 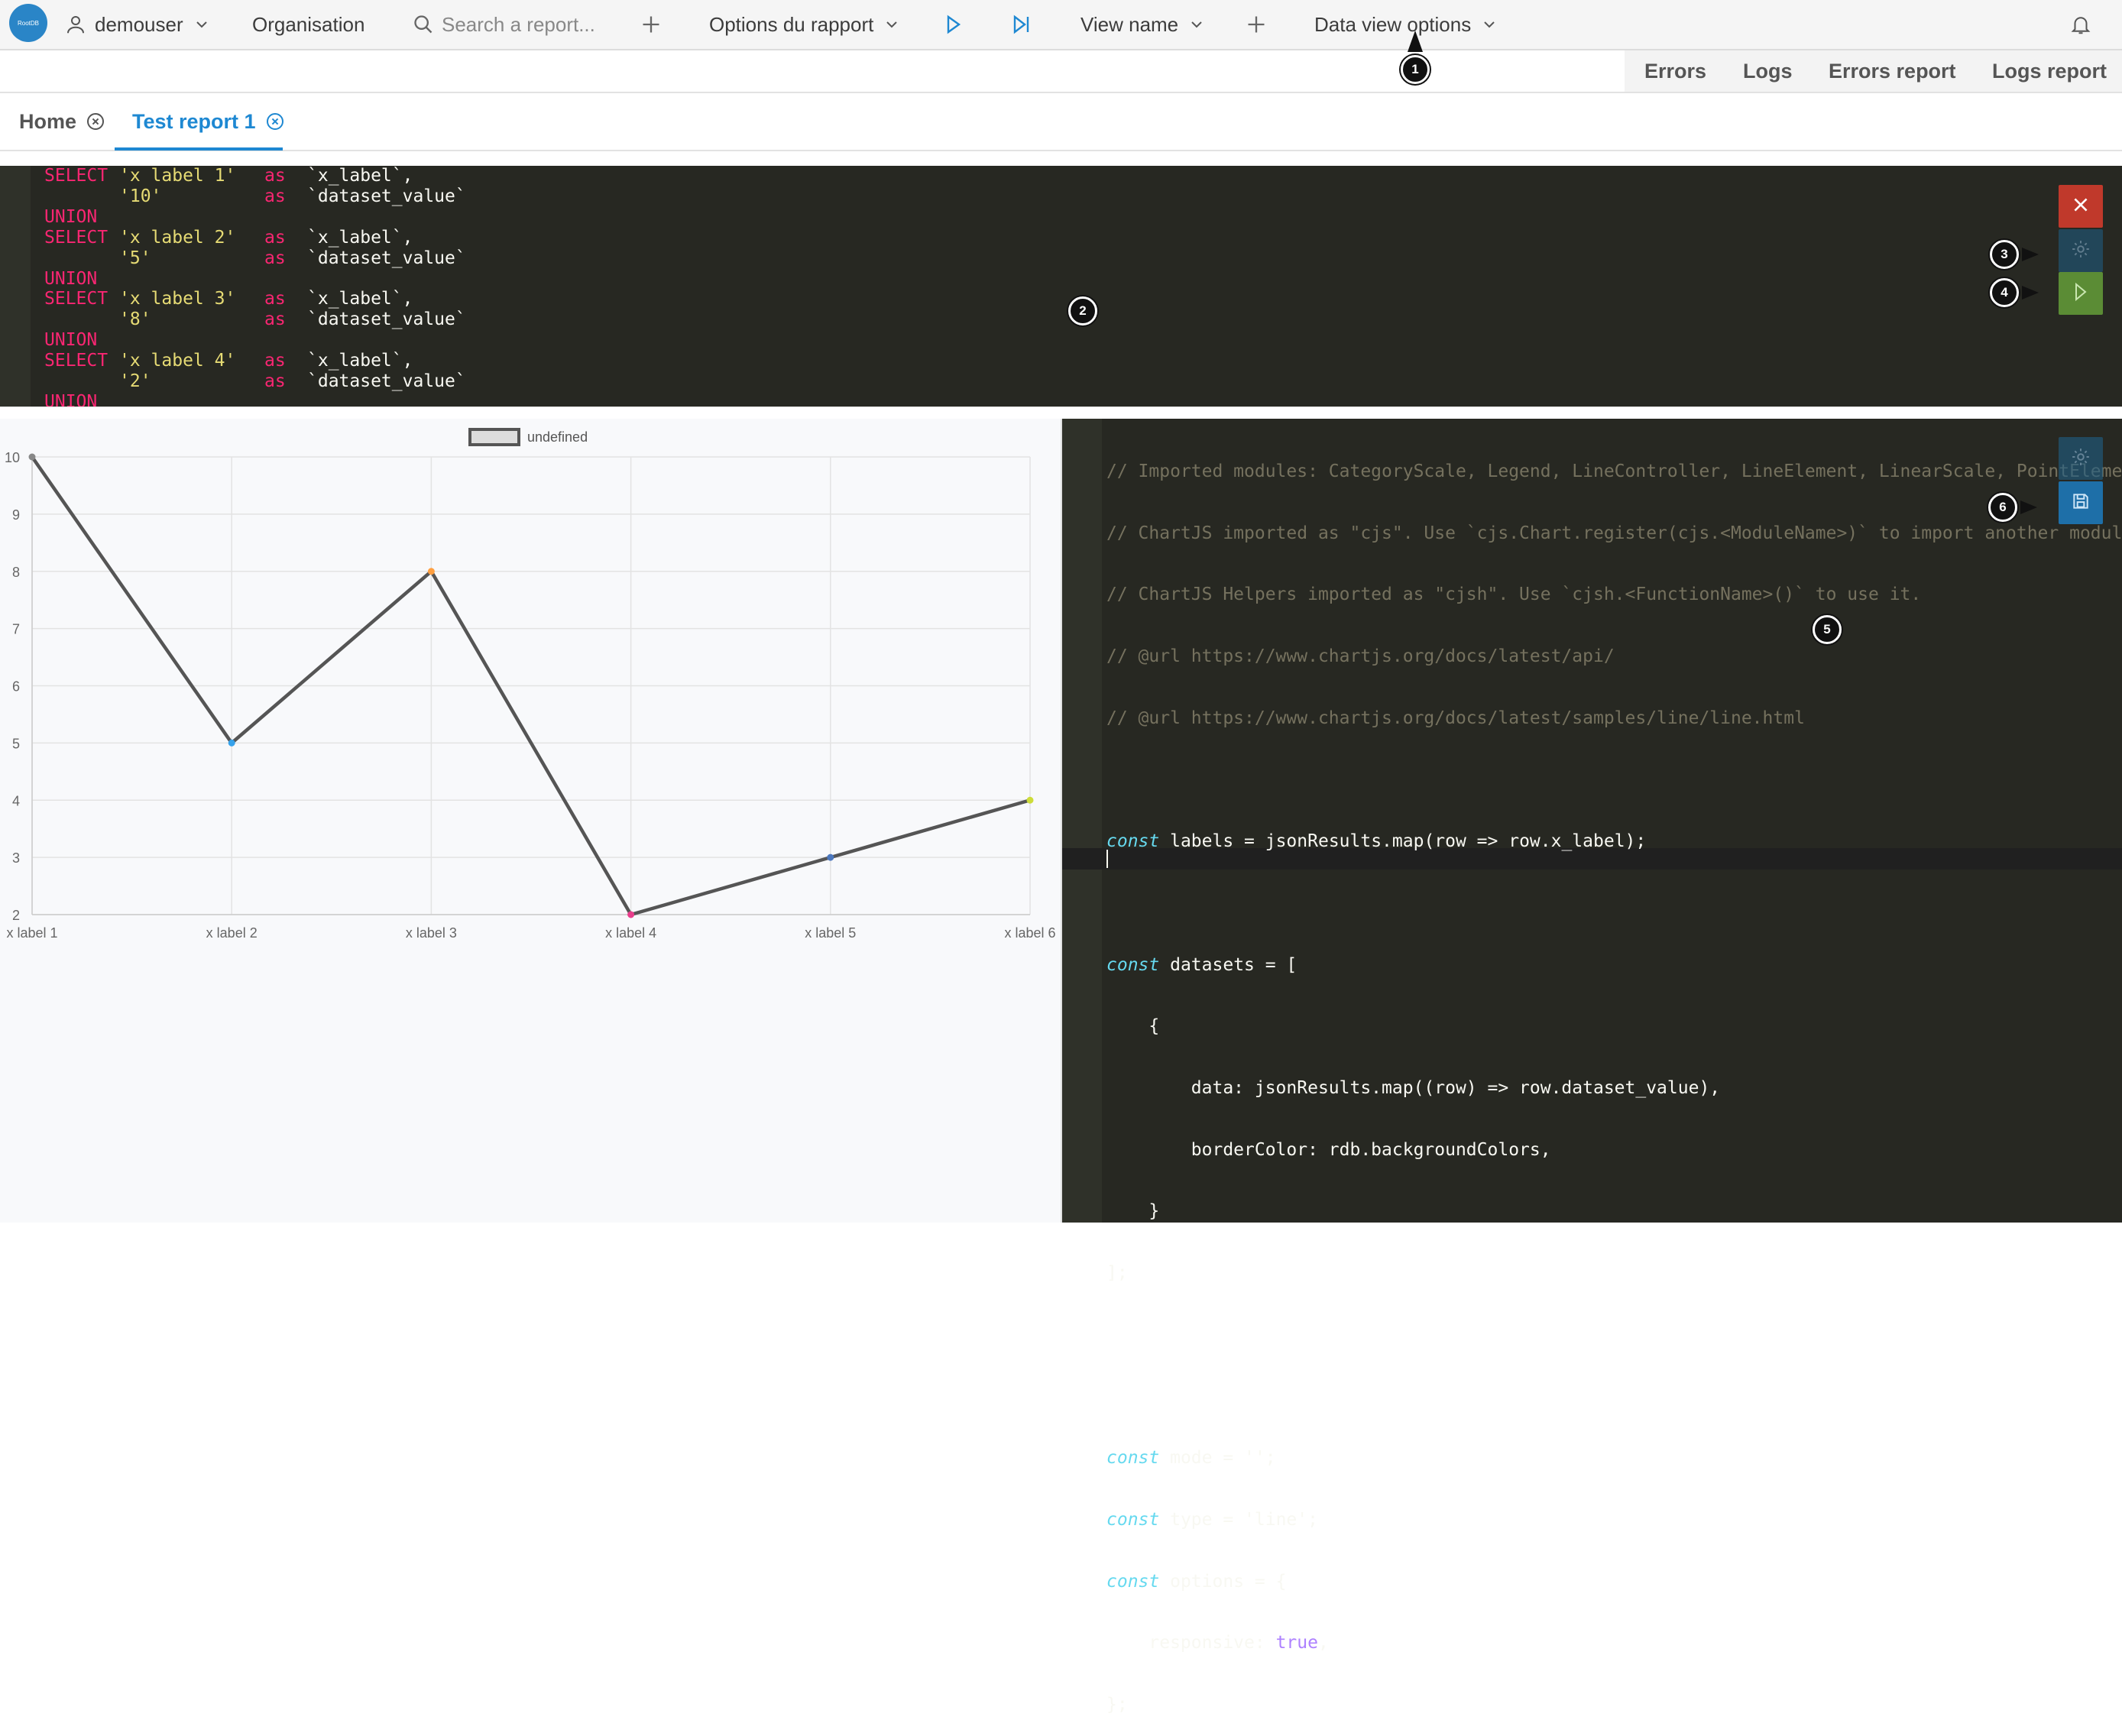 I want to click on y-tick-label: 6, so click(x=16, y=687).